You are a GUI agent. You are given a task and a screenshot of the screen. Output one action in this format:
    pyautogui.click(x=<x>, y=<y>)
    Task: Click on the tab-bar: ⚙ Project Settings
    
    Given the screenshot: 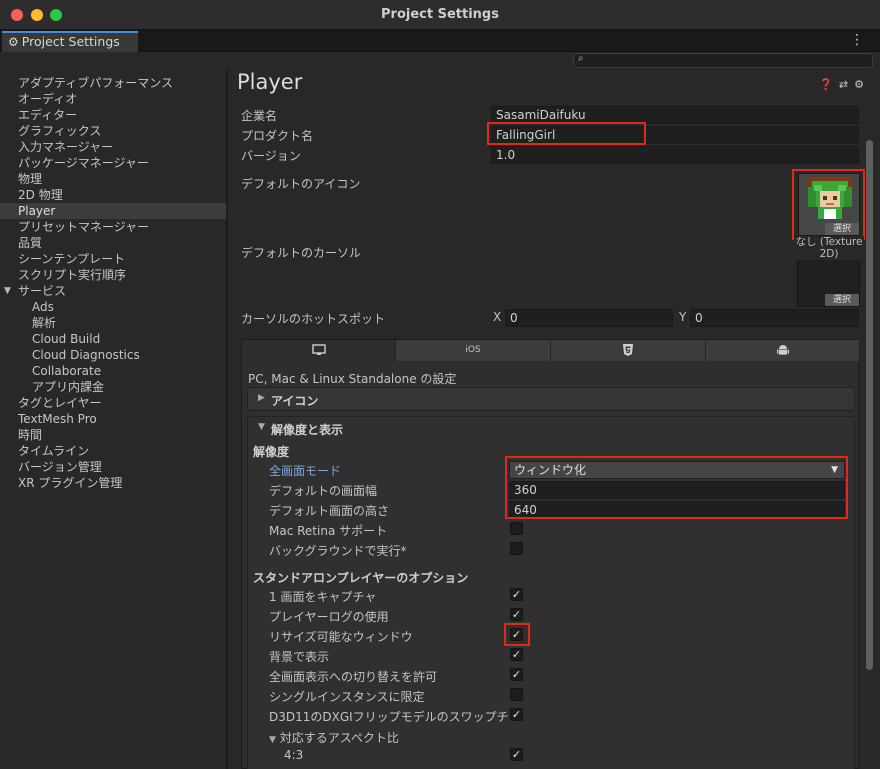 What is the action you would take?
    pyautogui.click(x=440, y=41)
    